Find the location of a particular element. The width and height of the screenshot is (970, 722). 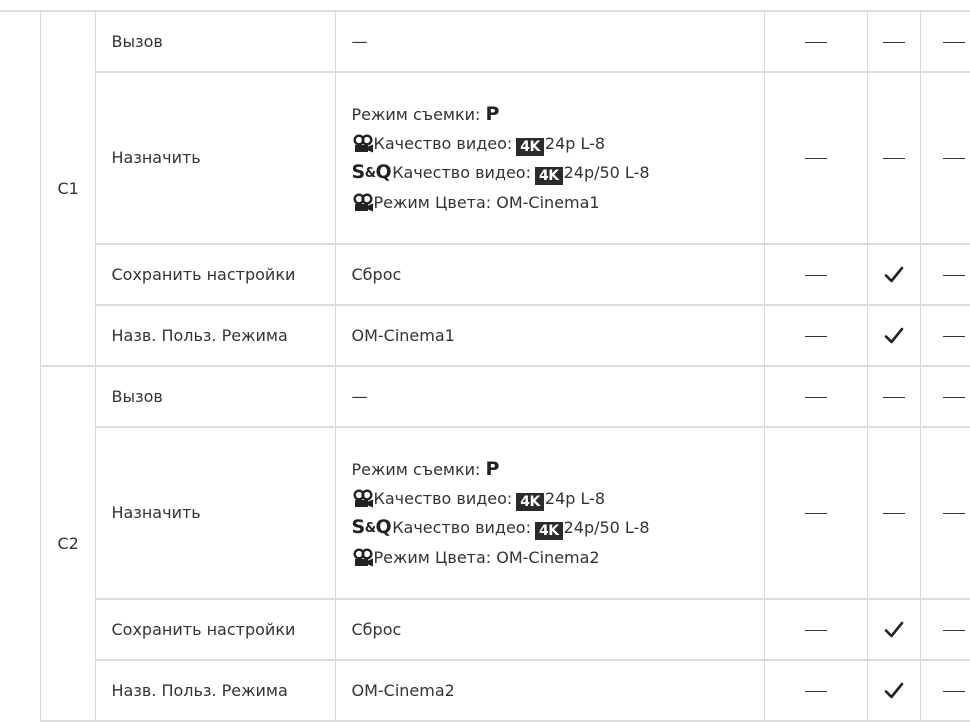

color-mode-line: Режим Цвета: OM-Cinema2 is located at coordinates (550, 557).